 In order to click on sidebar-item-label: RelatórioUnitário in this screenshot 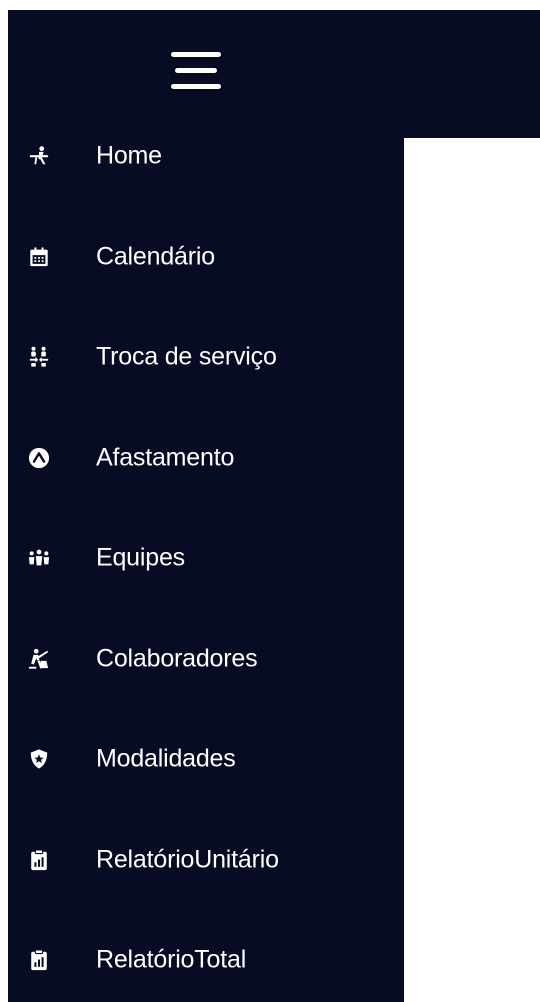, I will do `click(187, 859)`.